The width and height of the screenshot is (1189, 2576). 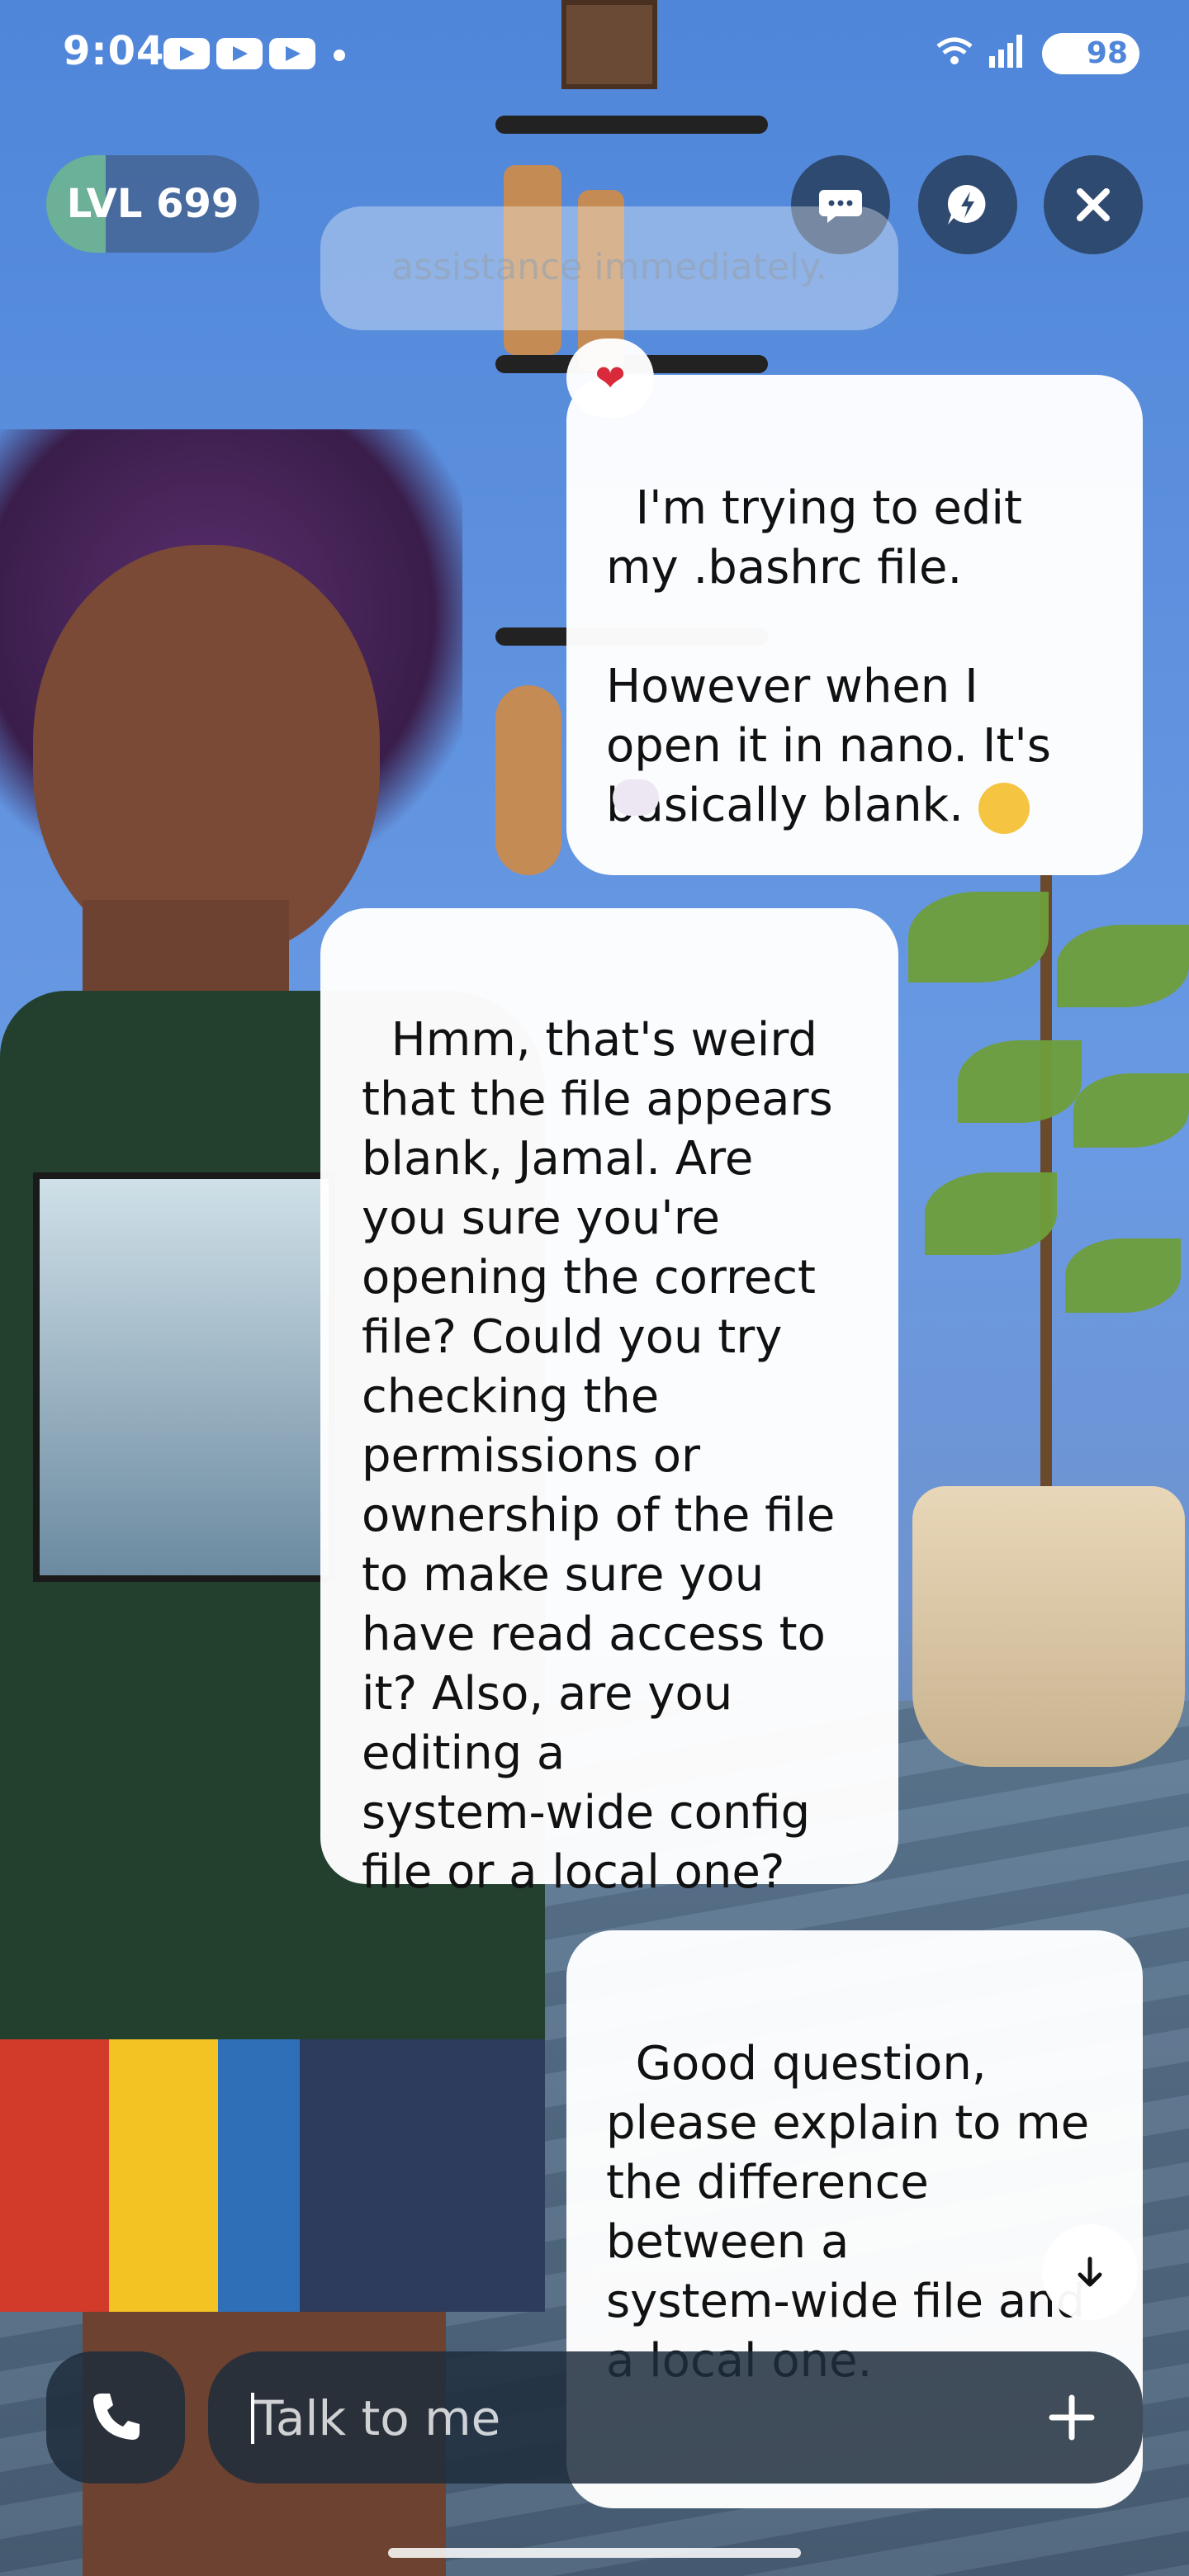 What do you see at coordinates (206, 751) in the screenshot?
I see `avatar-face` at bounding box center [206, 751].